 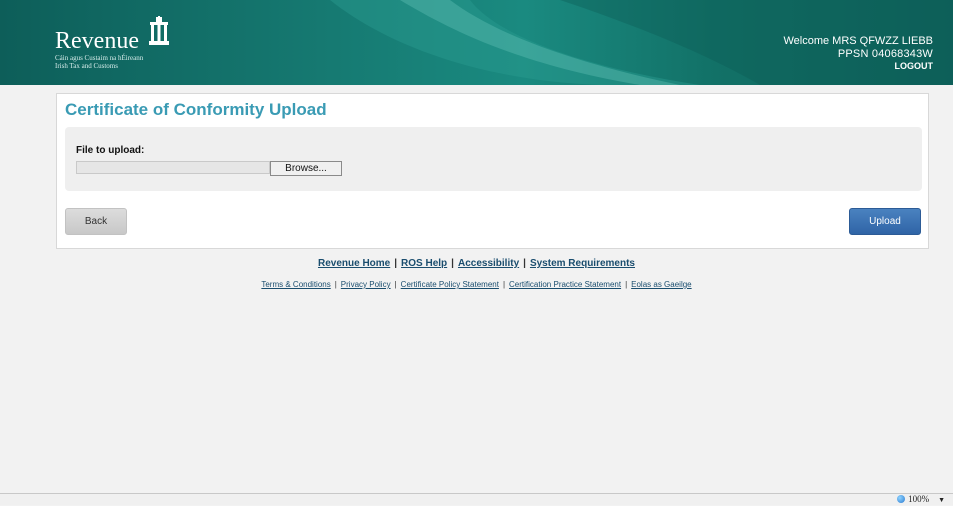 I want to click on welcome-text: Welcome MRS QFWZZ LIEBB, so click(x=858, y=41).